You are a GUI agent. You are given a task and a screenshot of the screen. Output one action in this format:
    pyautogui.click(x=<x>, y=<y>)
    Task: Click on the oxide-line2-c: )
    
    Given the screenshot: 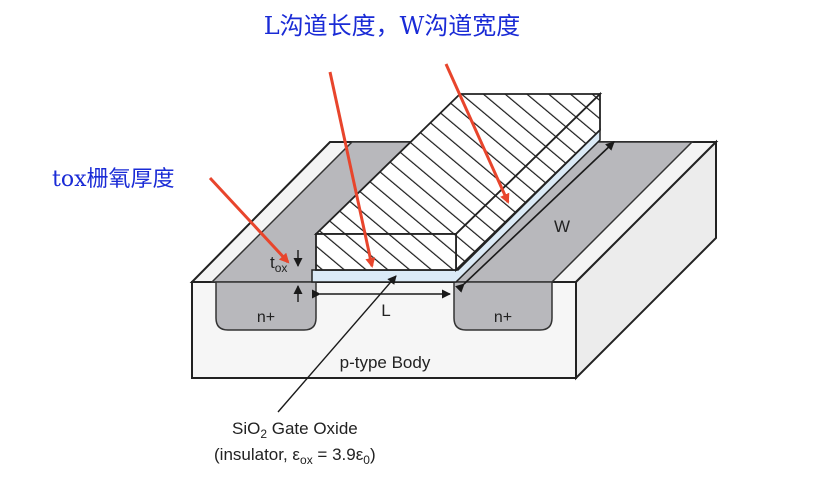 What is the action you would take?
    pyautogui.click(x=373, y=454)
    